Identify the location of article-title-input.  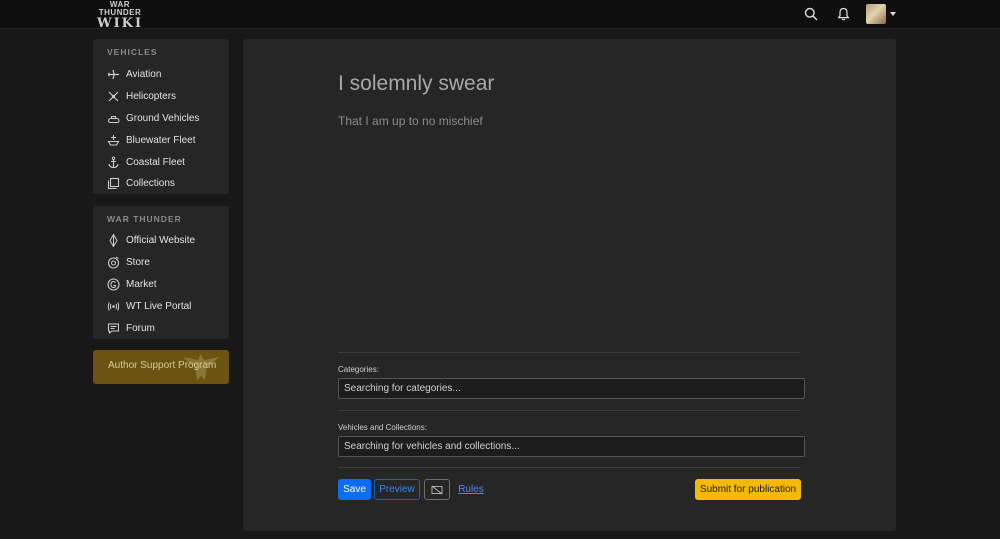
(568, 84).